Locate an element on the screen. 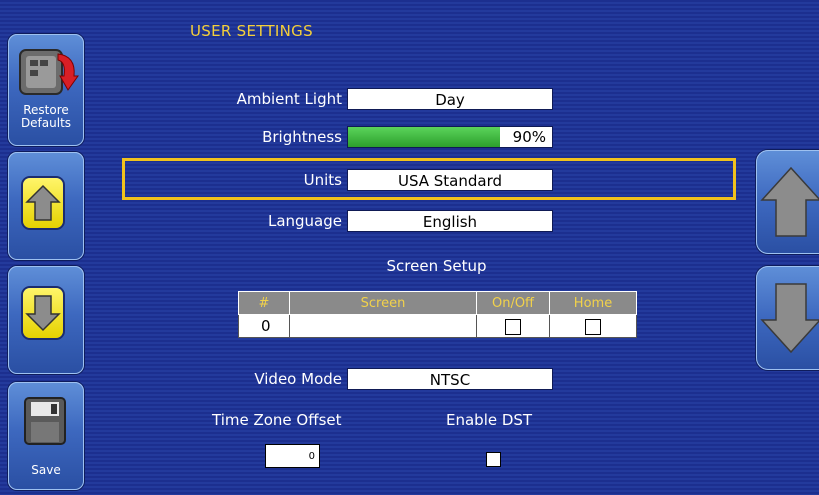 This screenshot has height=495, width=819. scroll-up-button is located at coordinates (46, 206).